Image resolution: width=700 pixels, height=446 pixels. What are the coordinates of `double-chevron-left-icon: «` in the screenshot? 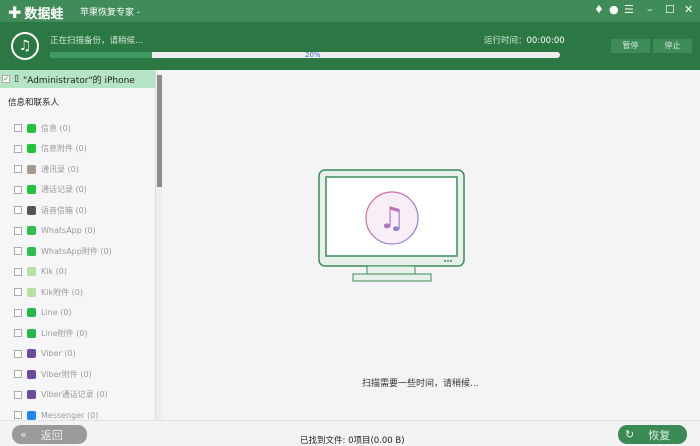 It's located at (23, 434).